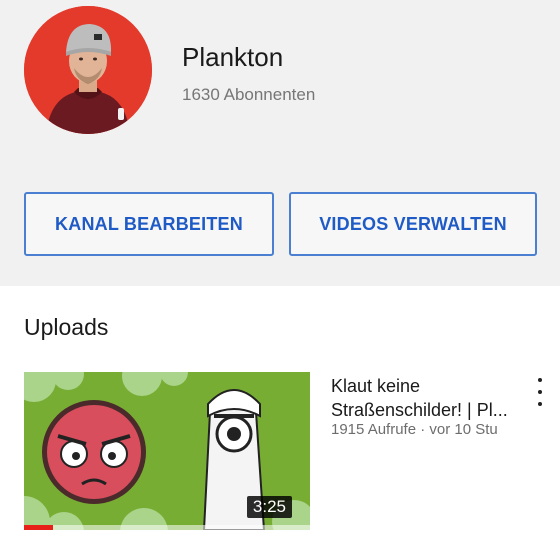 This screenshot has height=560, width=560. What do you see at coordinates (149, 224) in the screenshot?
I see `edit-channel-button: KANAL BEARBEITEN` at bounding box center [149, 224].